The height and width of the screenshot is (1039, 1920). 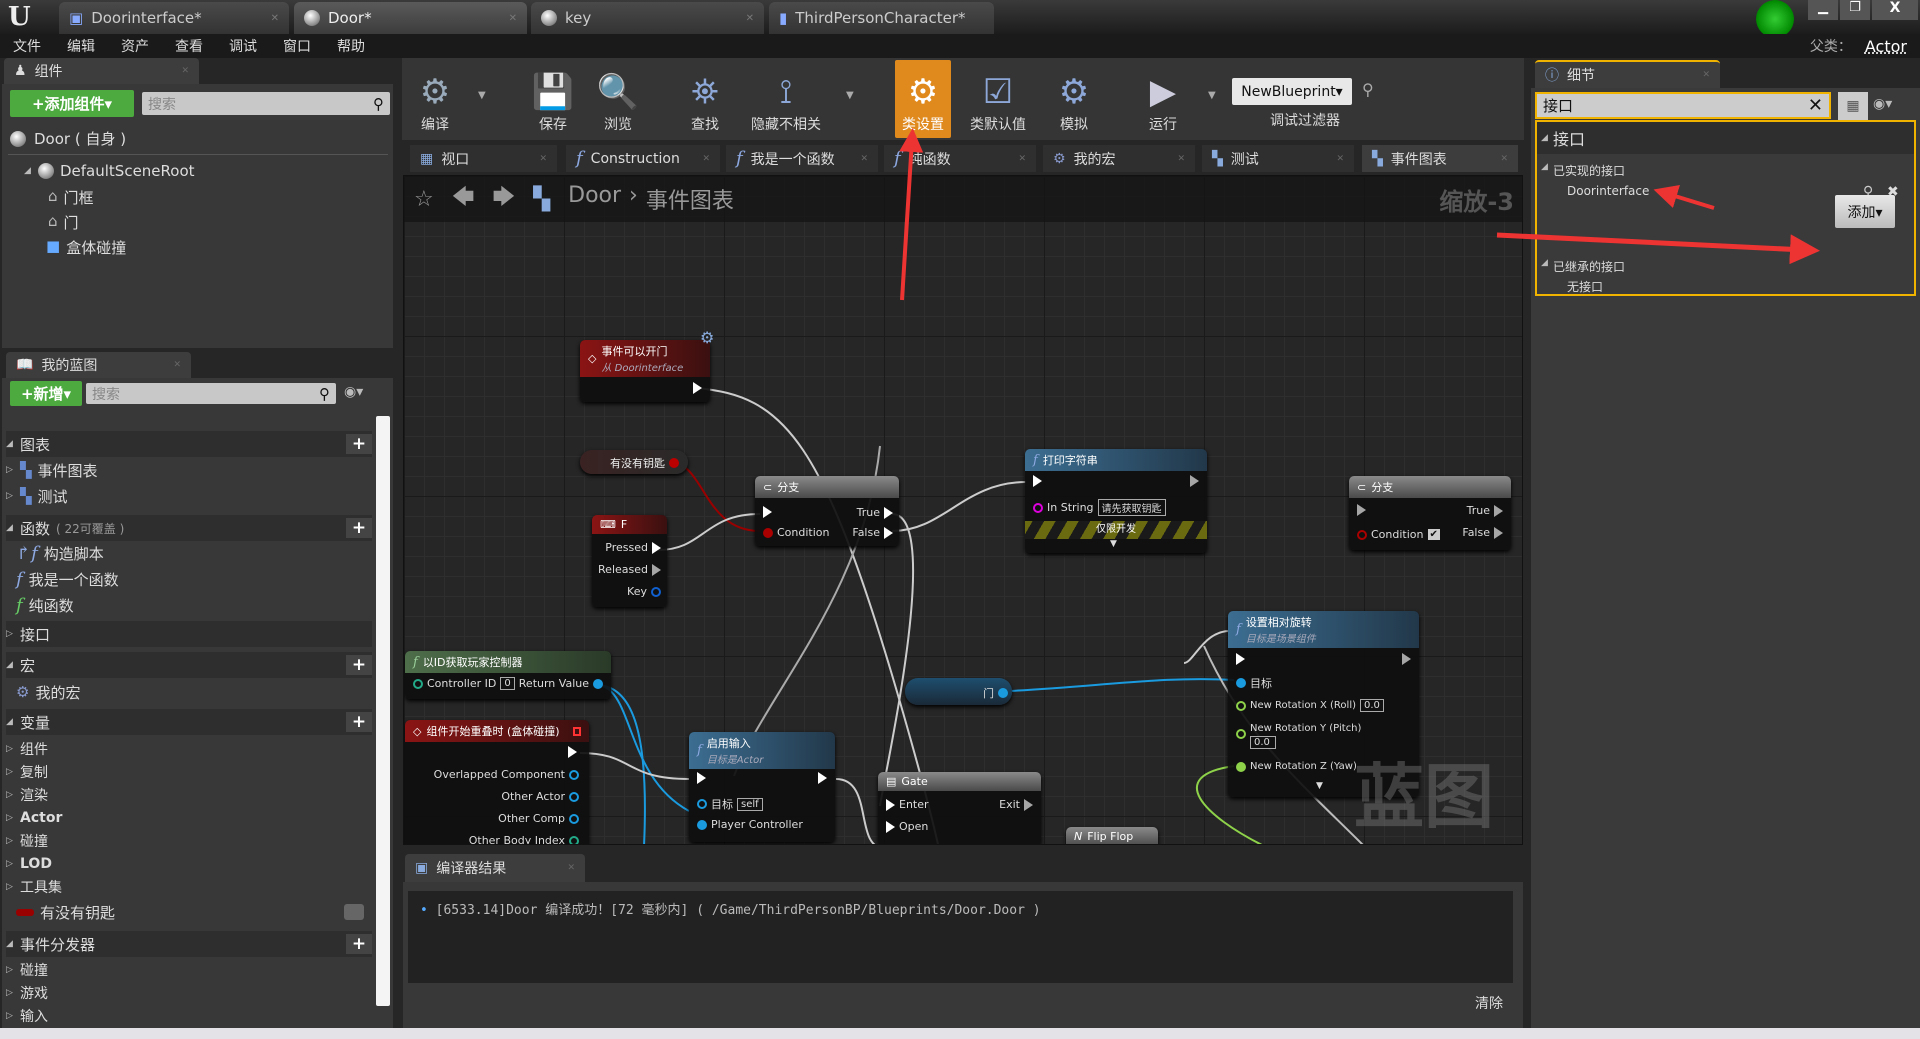 I want to click on section-functions: ◢ 函数( 22可覆盖 ) +, so click(x=189, y=528).